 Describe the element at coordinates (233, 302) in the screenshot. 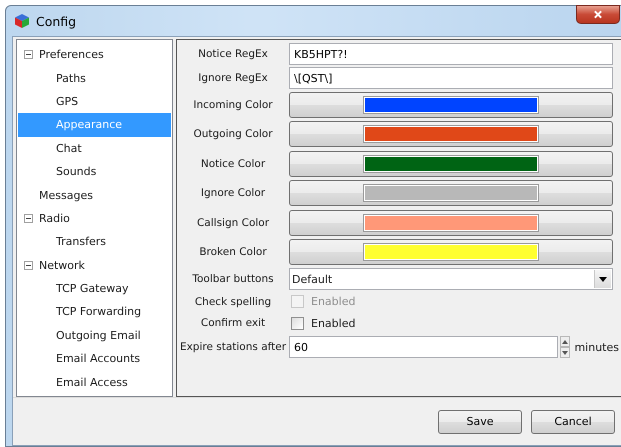

I see `setting-label: Check spelling` at that location.